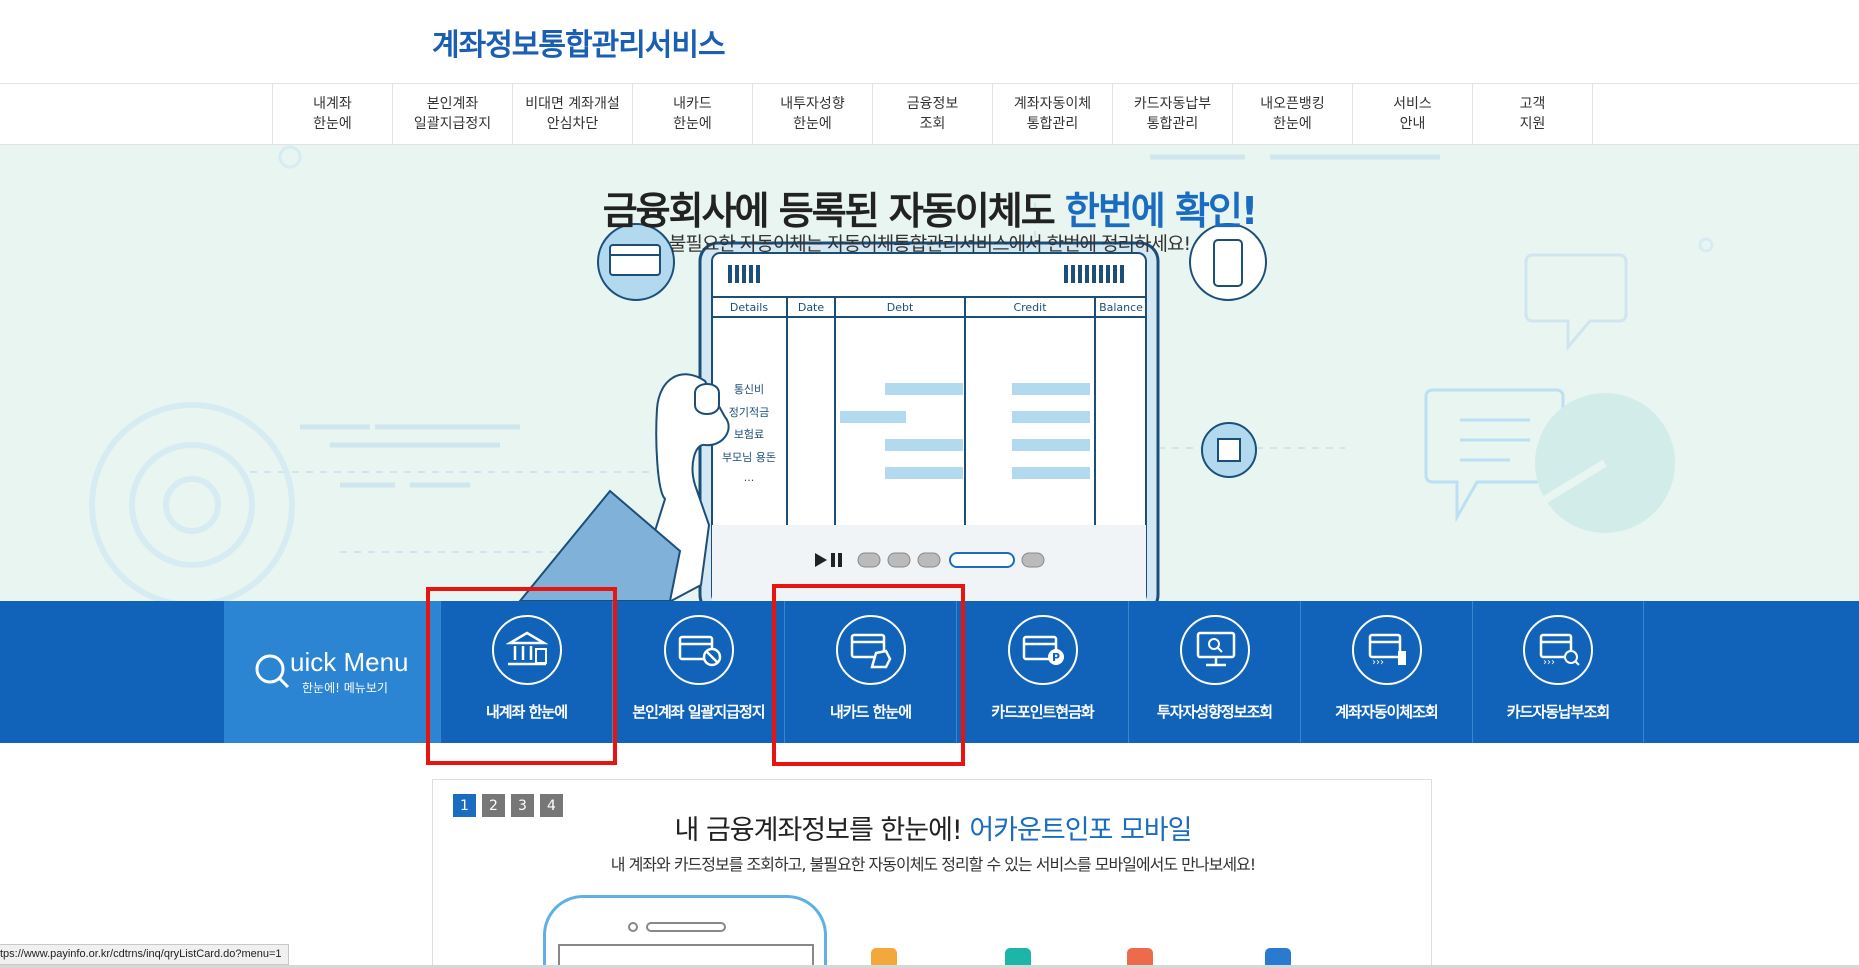  What do you see at coordinates (749, 389) in the screenshot?
I see `table-row-label: 통신비` at bounding box center [749, 389].